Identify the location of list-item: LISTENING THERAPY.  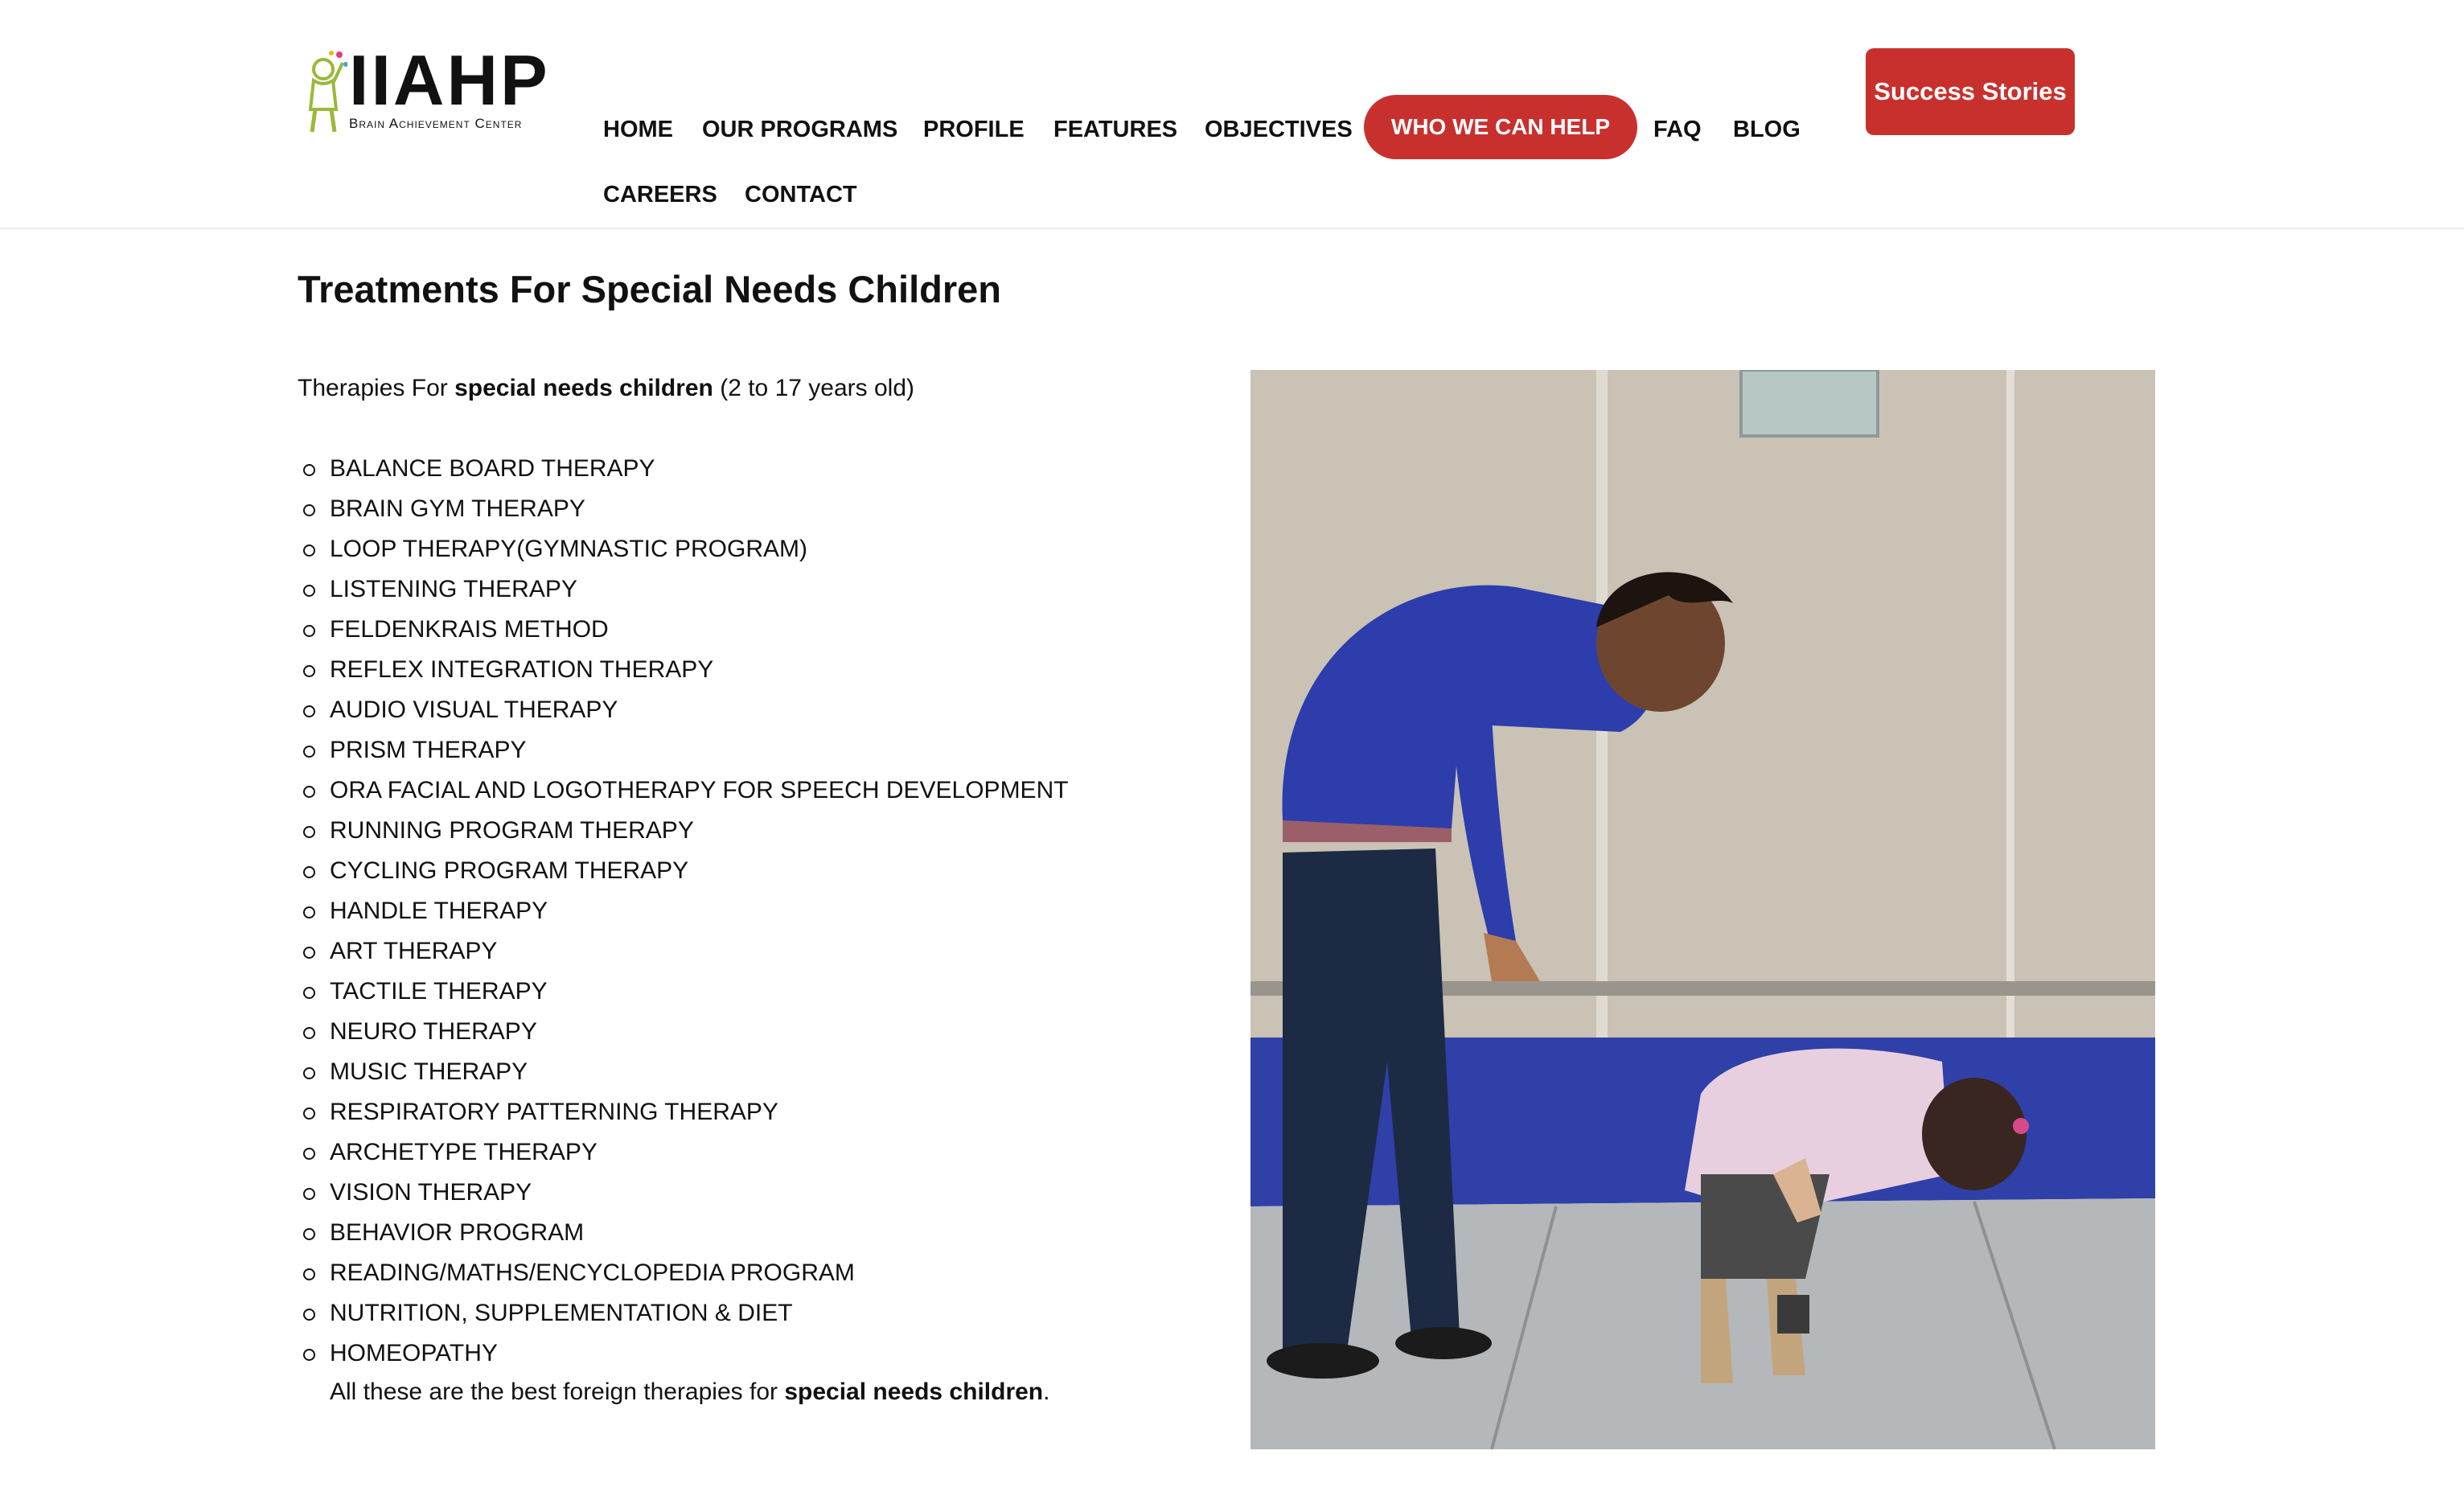
(683, 593).